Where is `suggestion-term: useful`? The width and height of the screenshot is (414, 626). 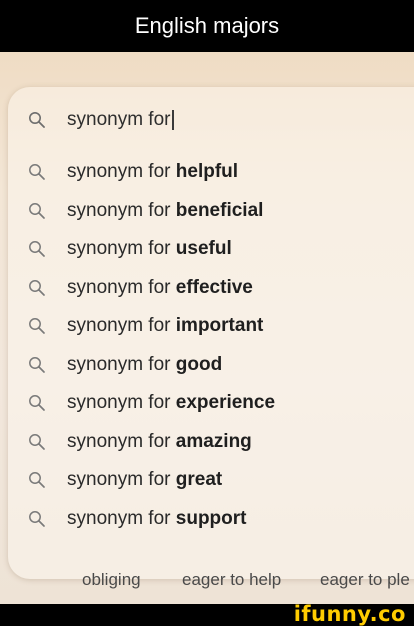 suggestion-term: useful is located at coordinates (203, 248).